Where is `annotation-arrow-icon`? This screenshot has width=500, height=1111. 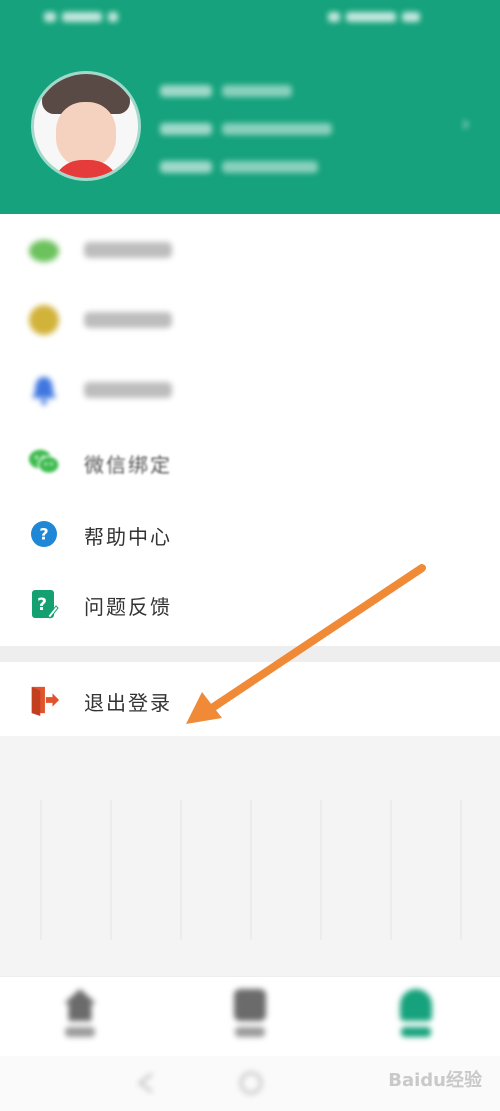 annotation-arrow-icon is located at coordinates (306, 644).